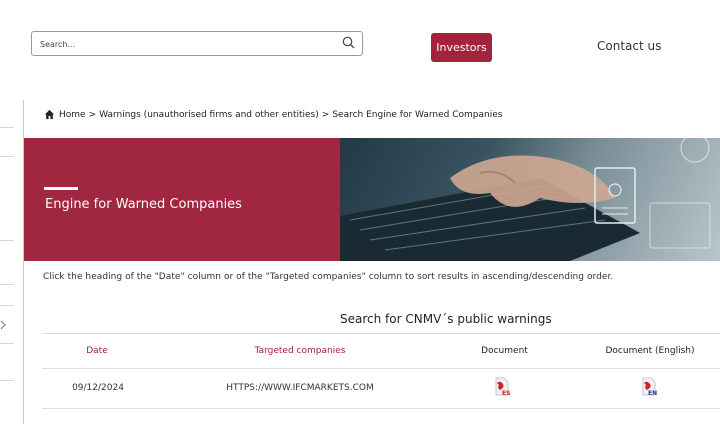 The height and width of the screenshot is (424, 720). Describe the element at coordinates (97, 351) in the screenshot. I see `column-header-date: Date` at that location.